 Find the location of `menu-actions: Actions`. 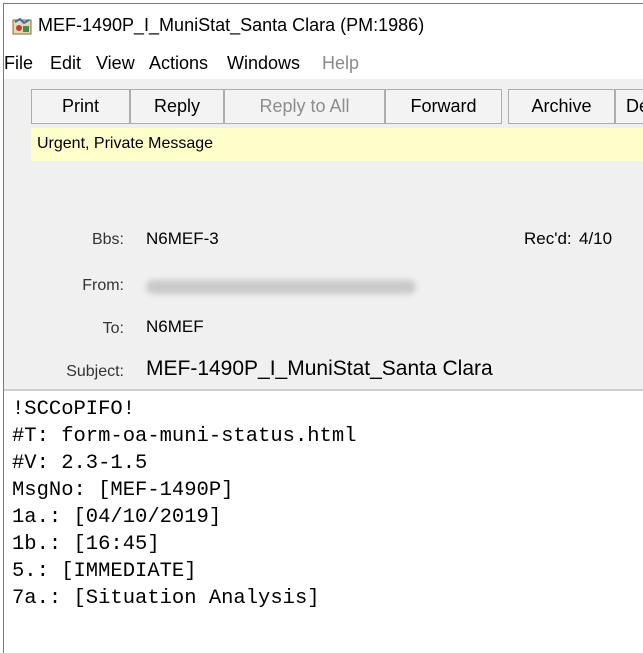

menu-actions: Actions is located at coordinates (178, 63).